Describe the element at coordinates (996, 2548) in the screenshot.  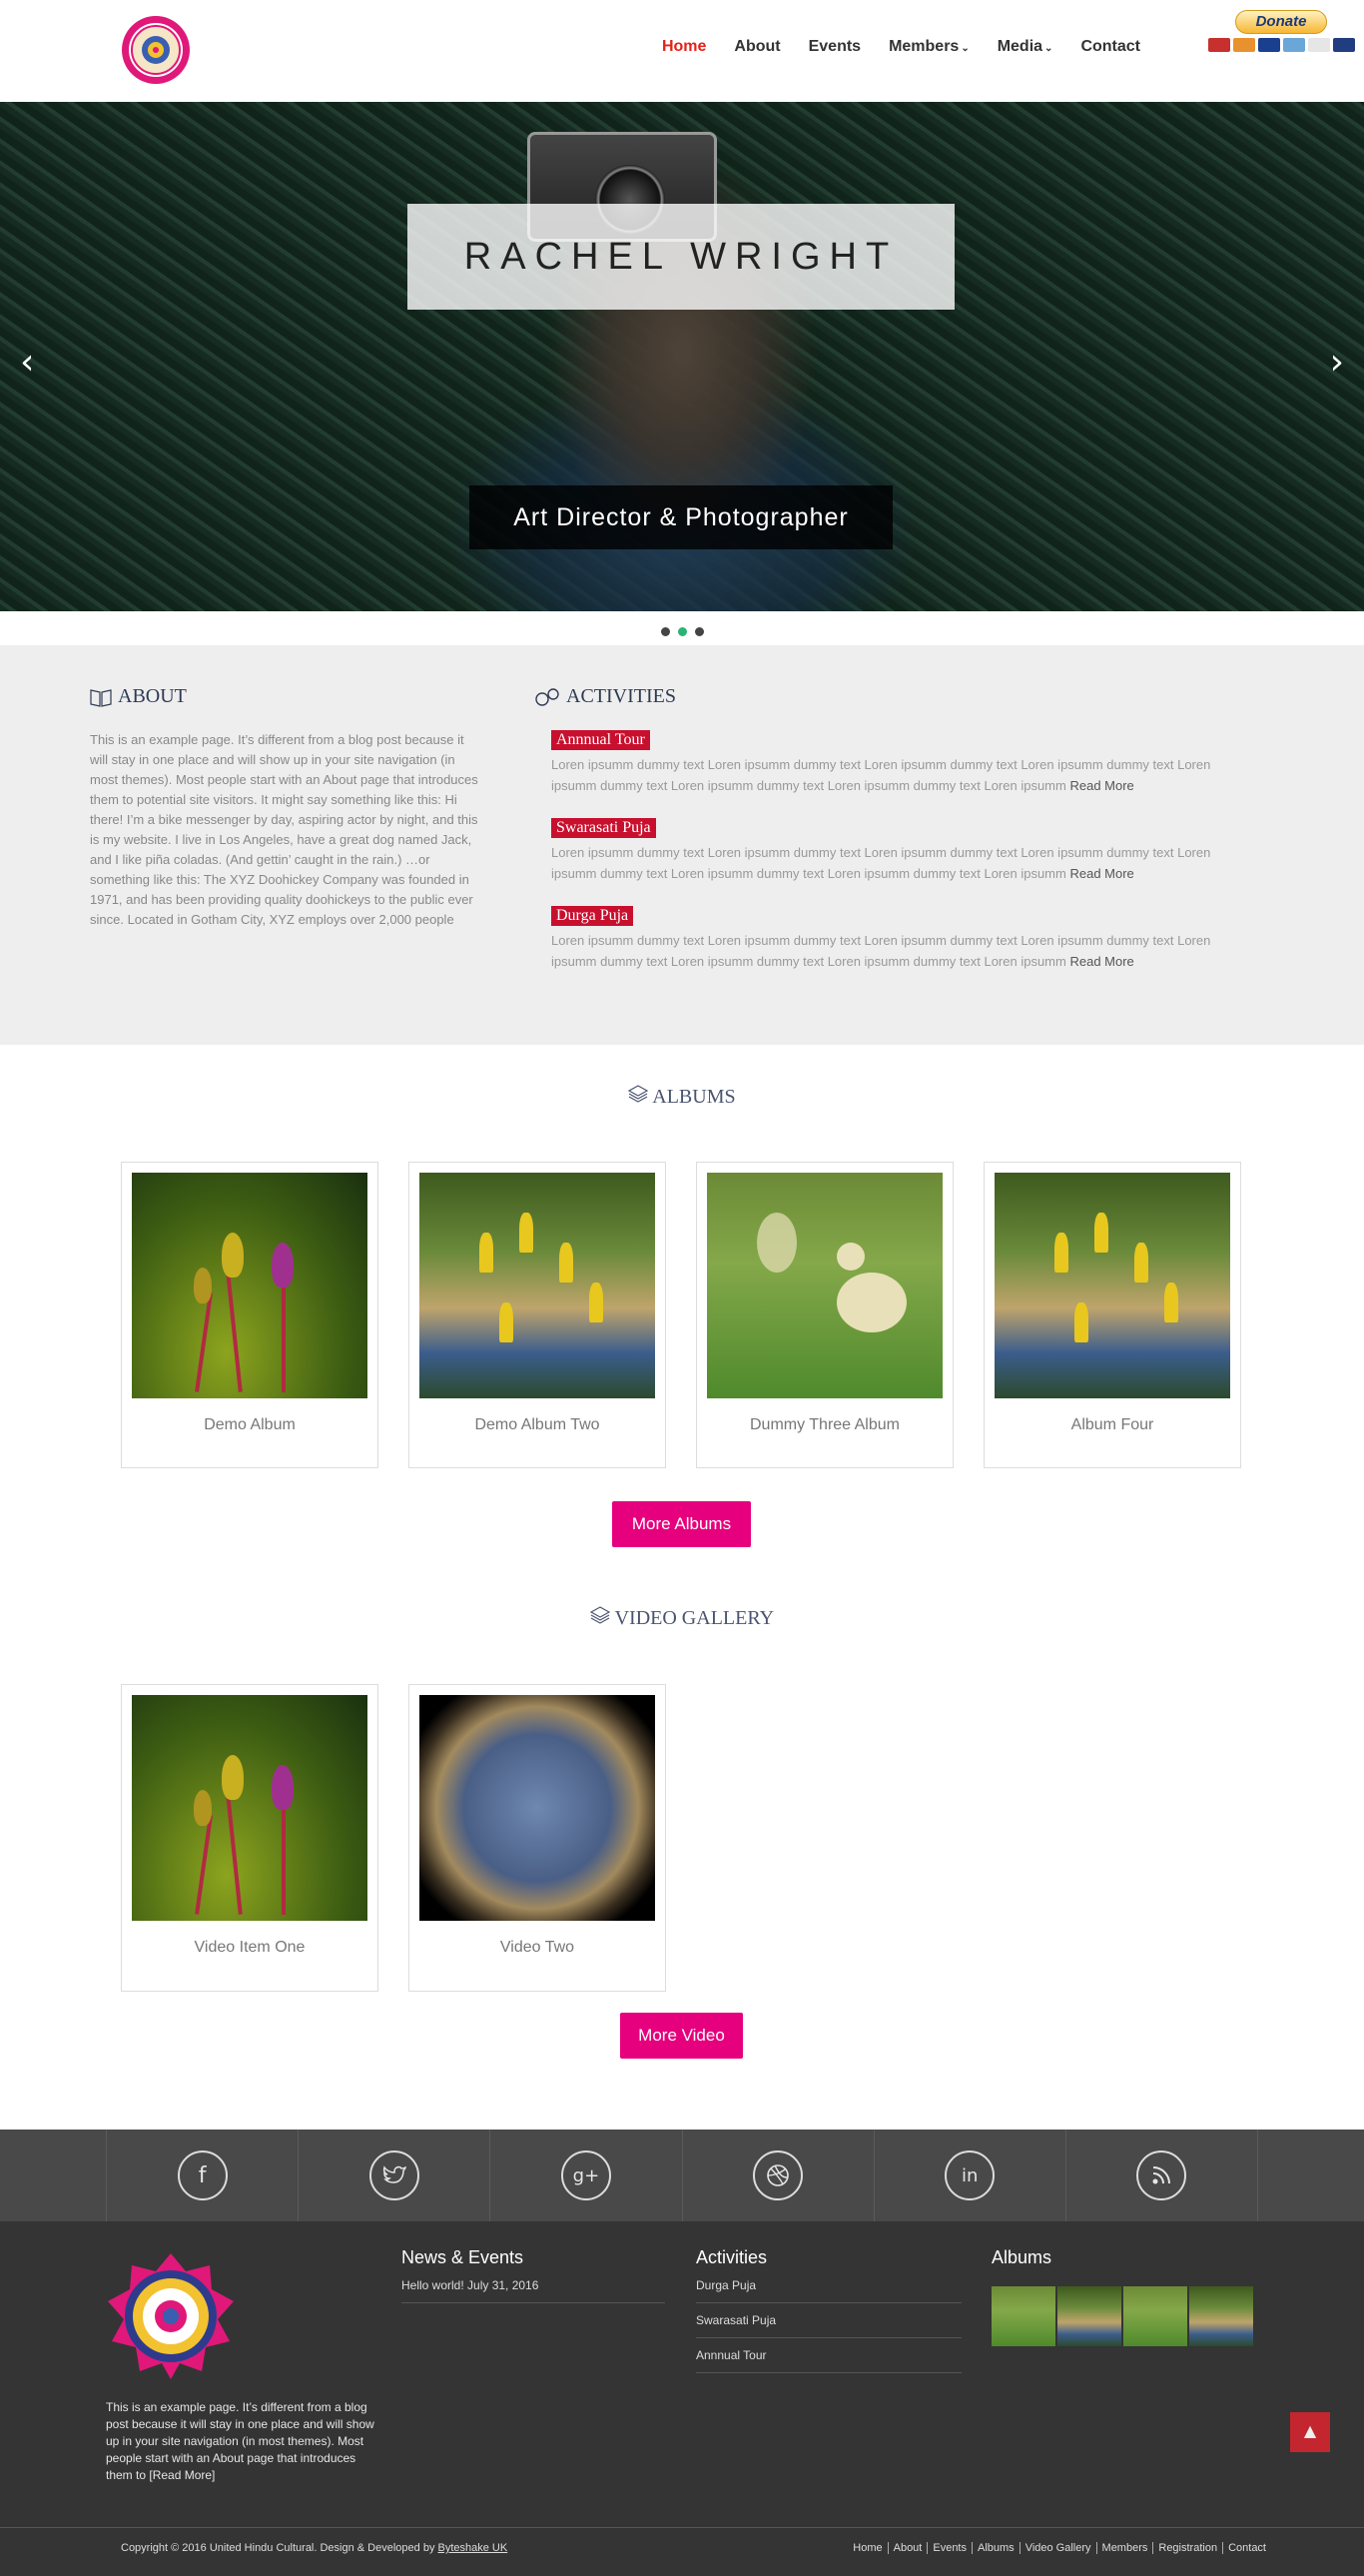
I see `footer-nav-albums: Albums` at that location.